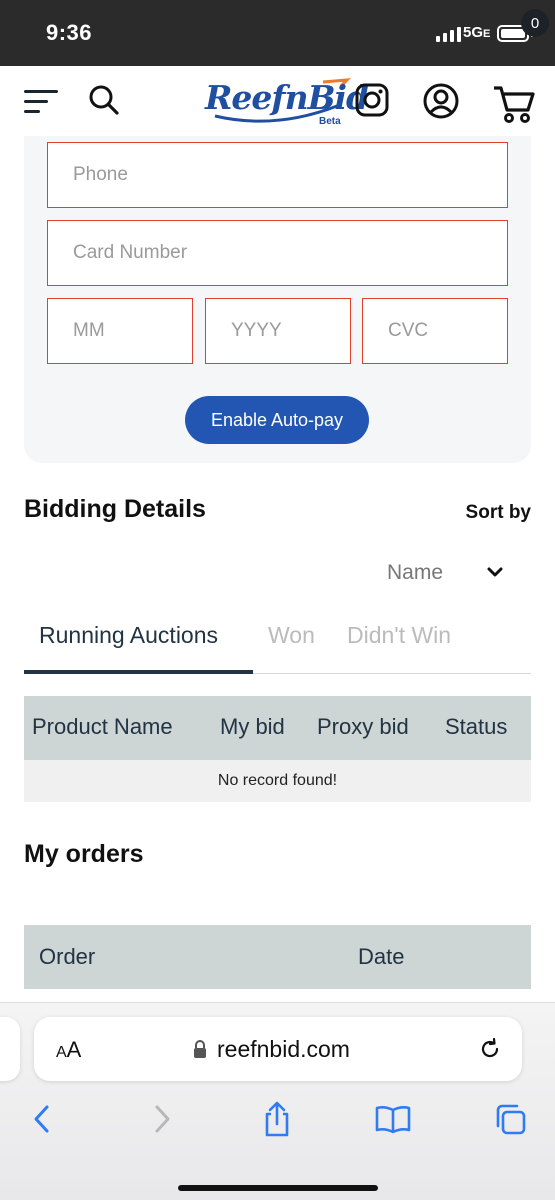  What do you see at coordinates (115, 509) in the screenshot?
I see `bidding-details-title: Bidding Details` at bounding box center [115, 509].